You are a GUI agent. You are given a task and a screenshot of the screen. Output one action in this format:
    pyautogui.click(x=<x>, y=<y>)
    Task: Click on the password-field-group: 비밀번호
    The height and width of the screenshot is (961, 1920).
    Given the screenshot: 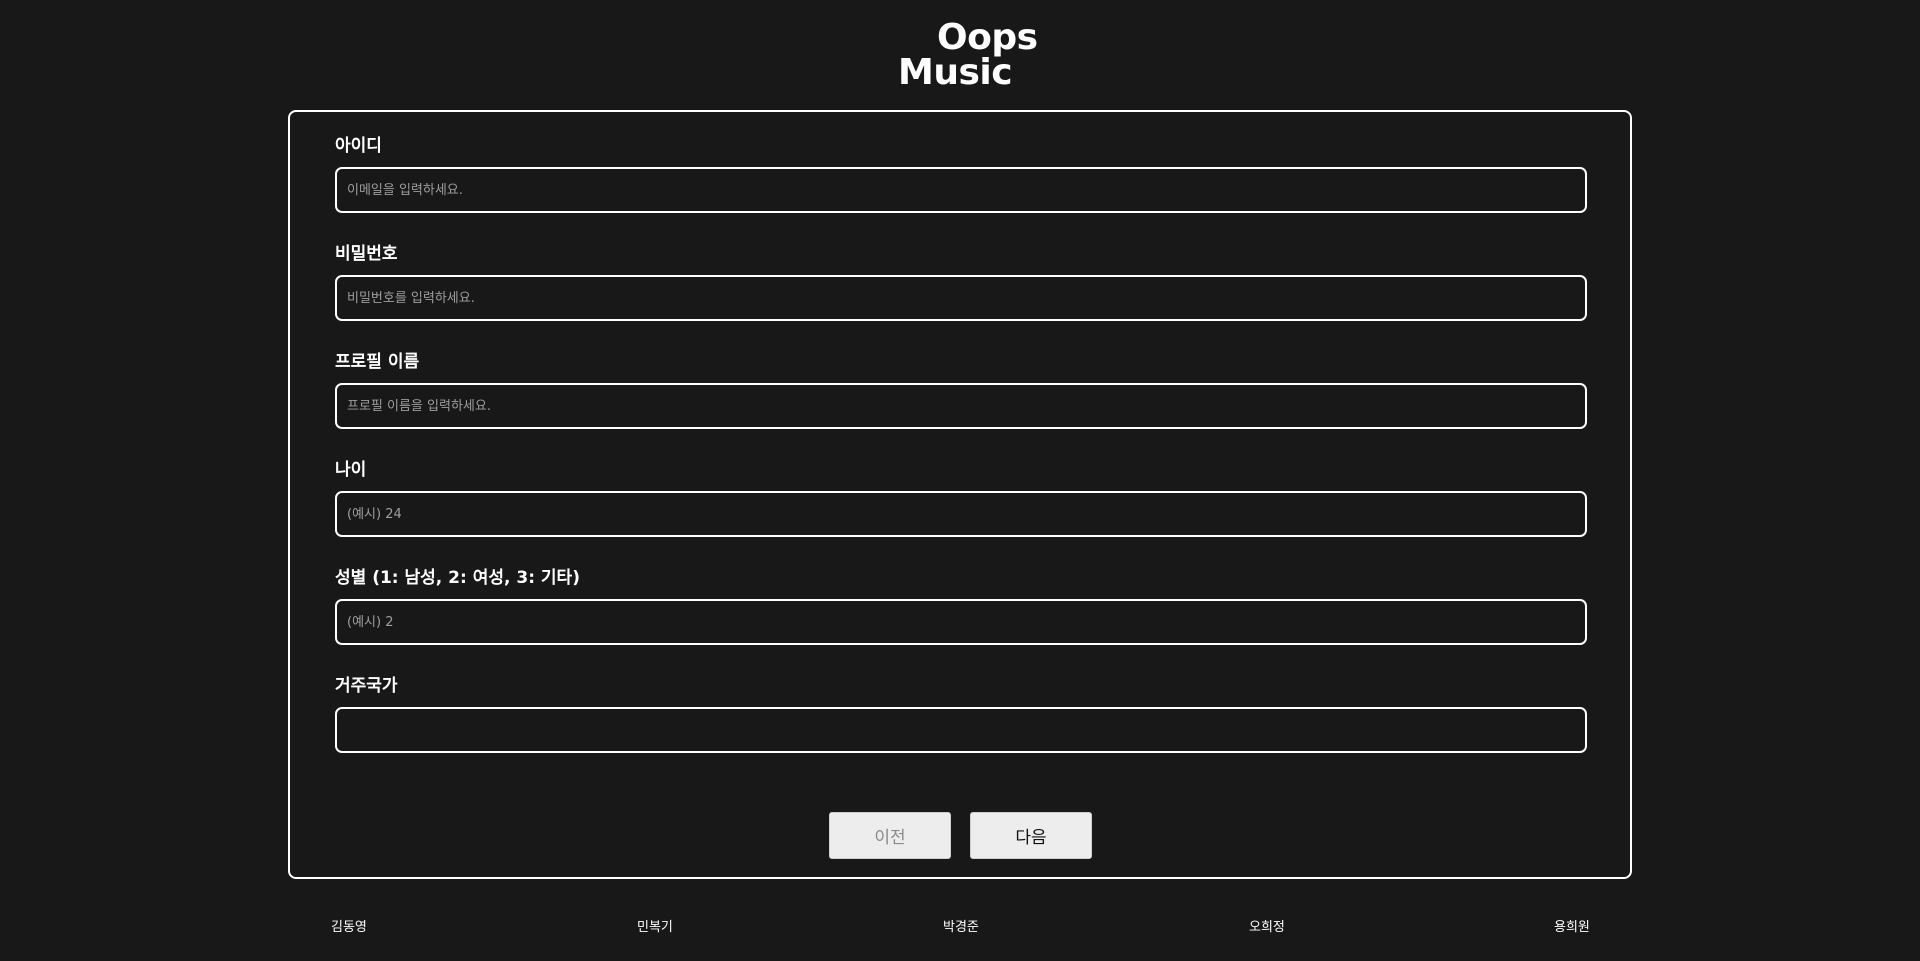 What is the action you would take?
    pyautogui.click(x=961, y=282)
    